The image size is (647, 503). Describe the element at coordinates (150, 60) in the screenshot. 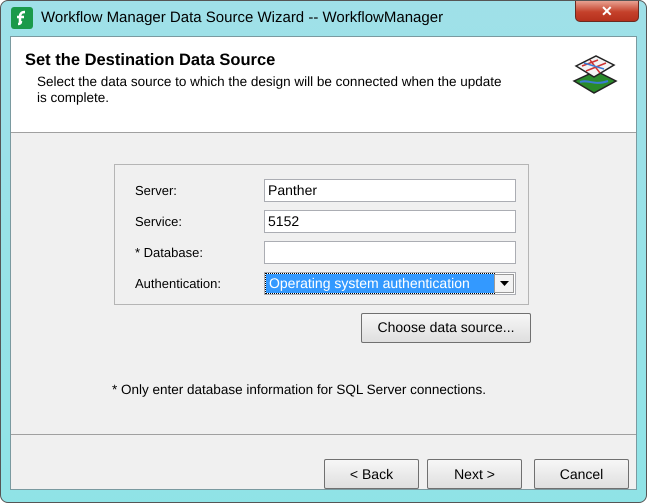

I see `page-title: Set the Destination Data Source` at that location.